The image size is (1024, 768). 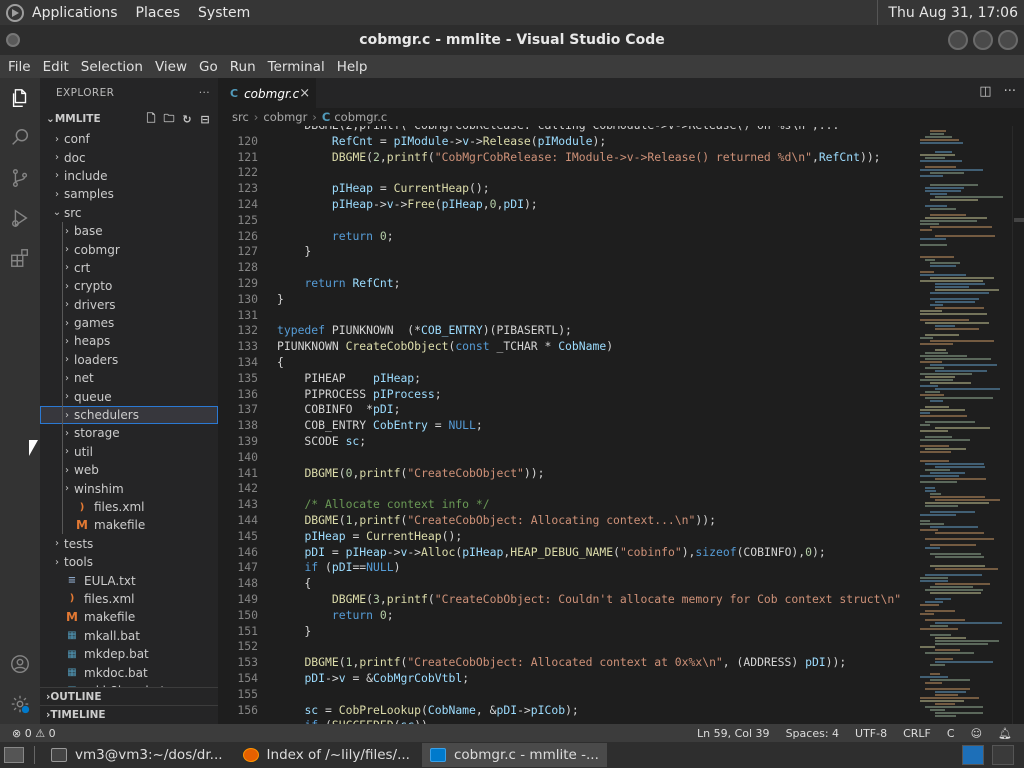 I want to click on panel-menu-system: System, so click(x=224, y=13).